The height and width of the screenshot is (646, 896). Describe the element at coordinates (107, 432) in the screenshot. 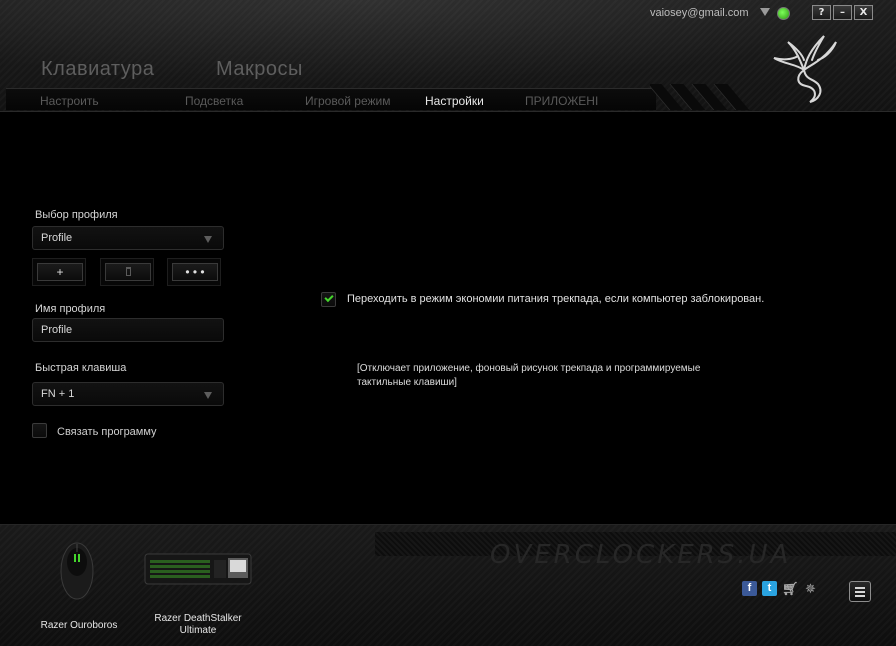

I see `link-program-label: Связать программу` at that location.